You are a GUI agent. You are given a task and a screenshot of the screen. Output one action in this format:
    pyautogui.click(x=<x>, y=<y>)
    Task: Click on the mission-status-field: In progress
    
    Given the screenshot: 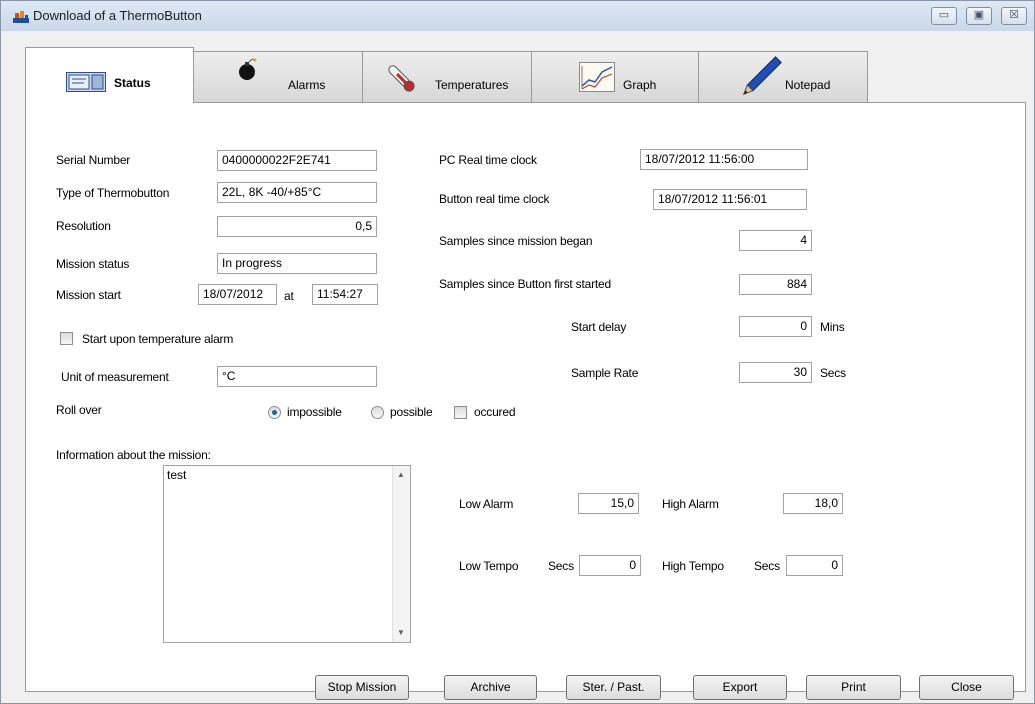 What is the action you would take?
    pyautogui.click(x=297, y=263)
    